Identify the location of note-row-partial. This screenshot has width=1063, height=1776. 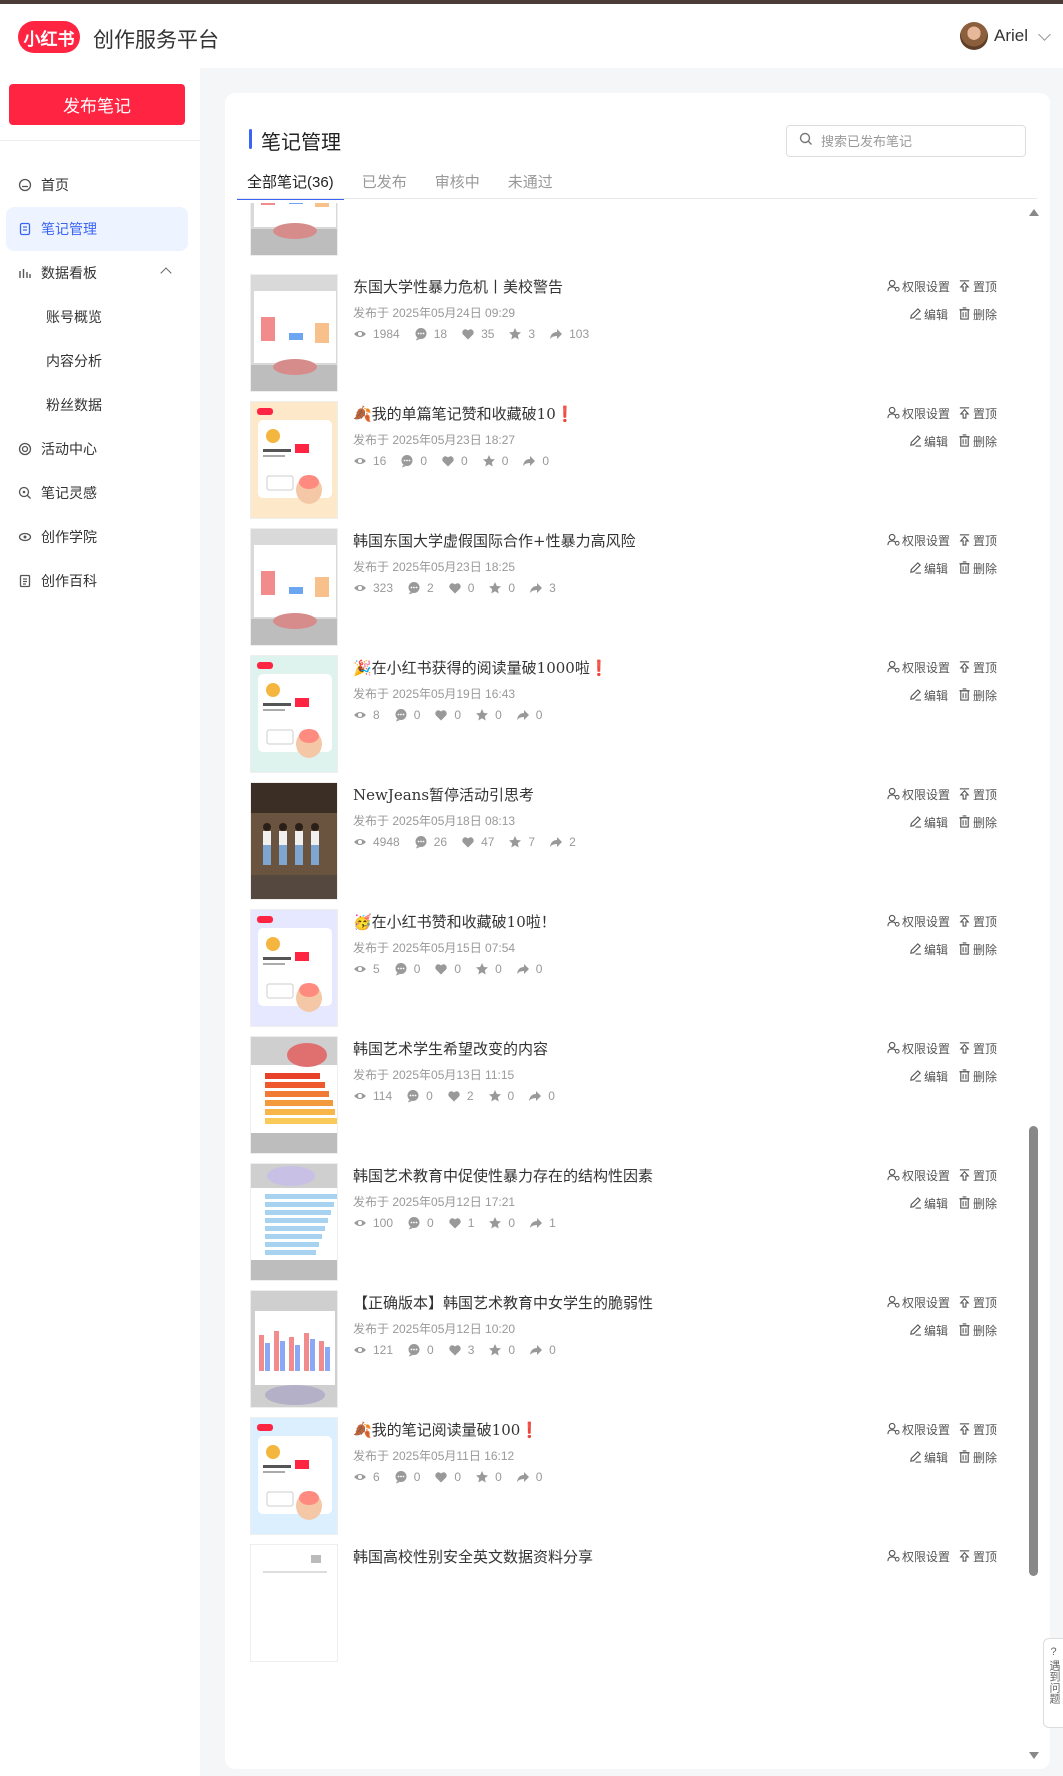
(625, 242).